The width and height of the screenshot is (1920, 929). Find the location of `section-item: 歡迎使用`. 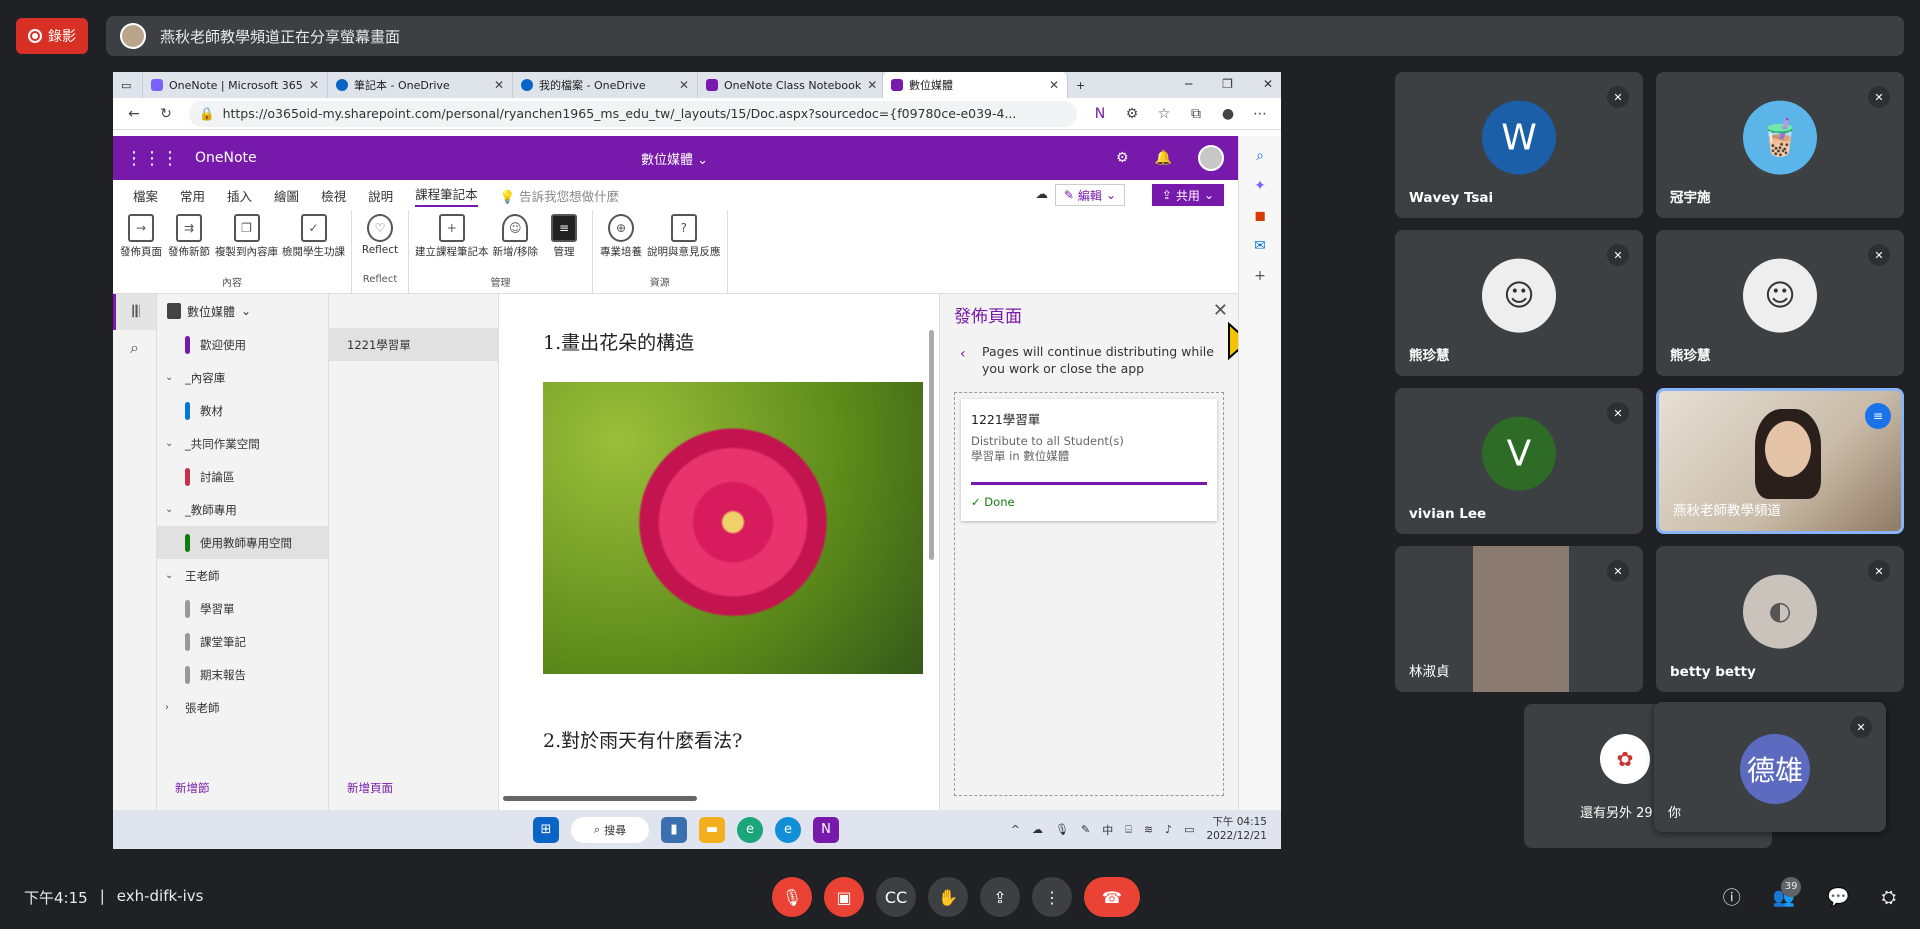

section-item: 歡迎使用 is located at coordinates (242, 344).